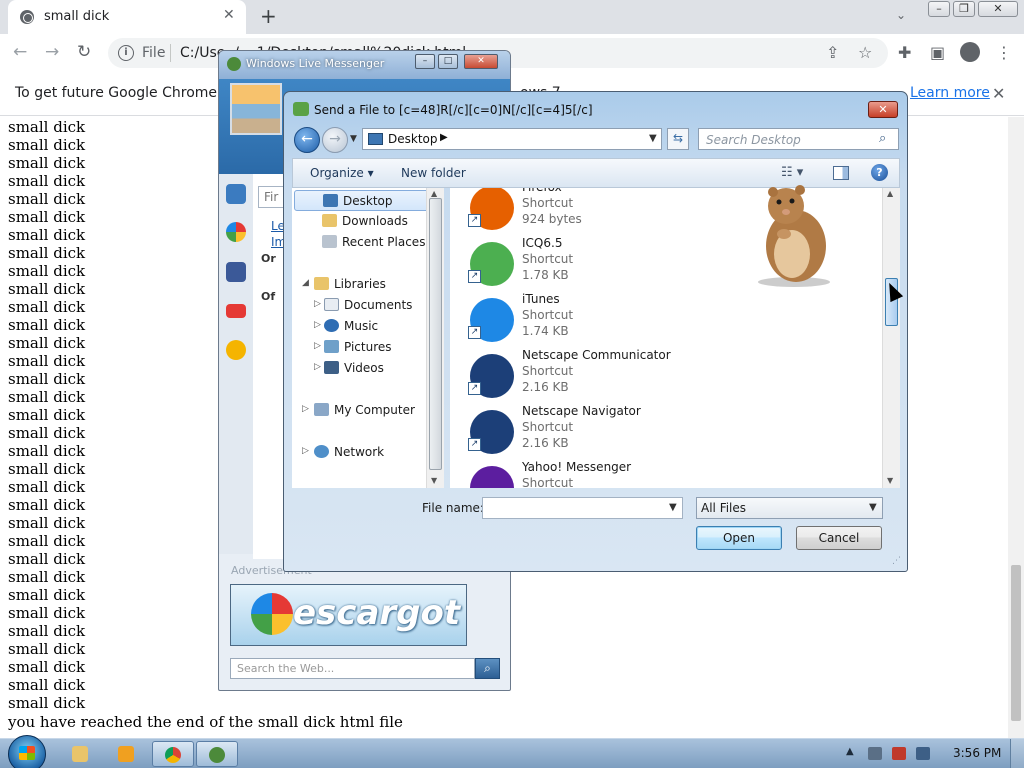 This screenshot has width=1024, height=768. What do you see at coordinates (591, 262) in the screenshot?
I see `file-item: ↗ ICQ6.5 Shortcut 1.78 KB` at bounding box center [591, 262].